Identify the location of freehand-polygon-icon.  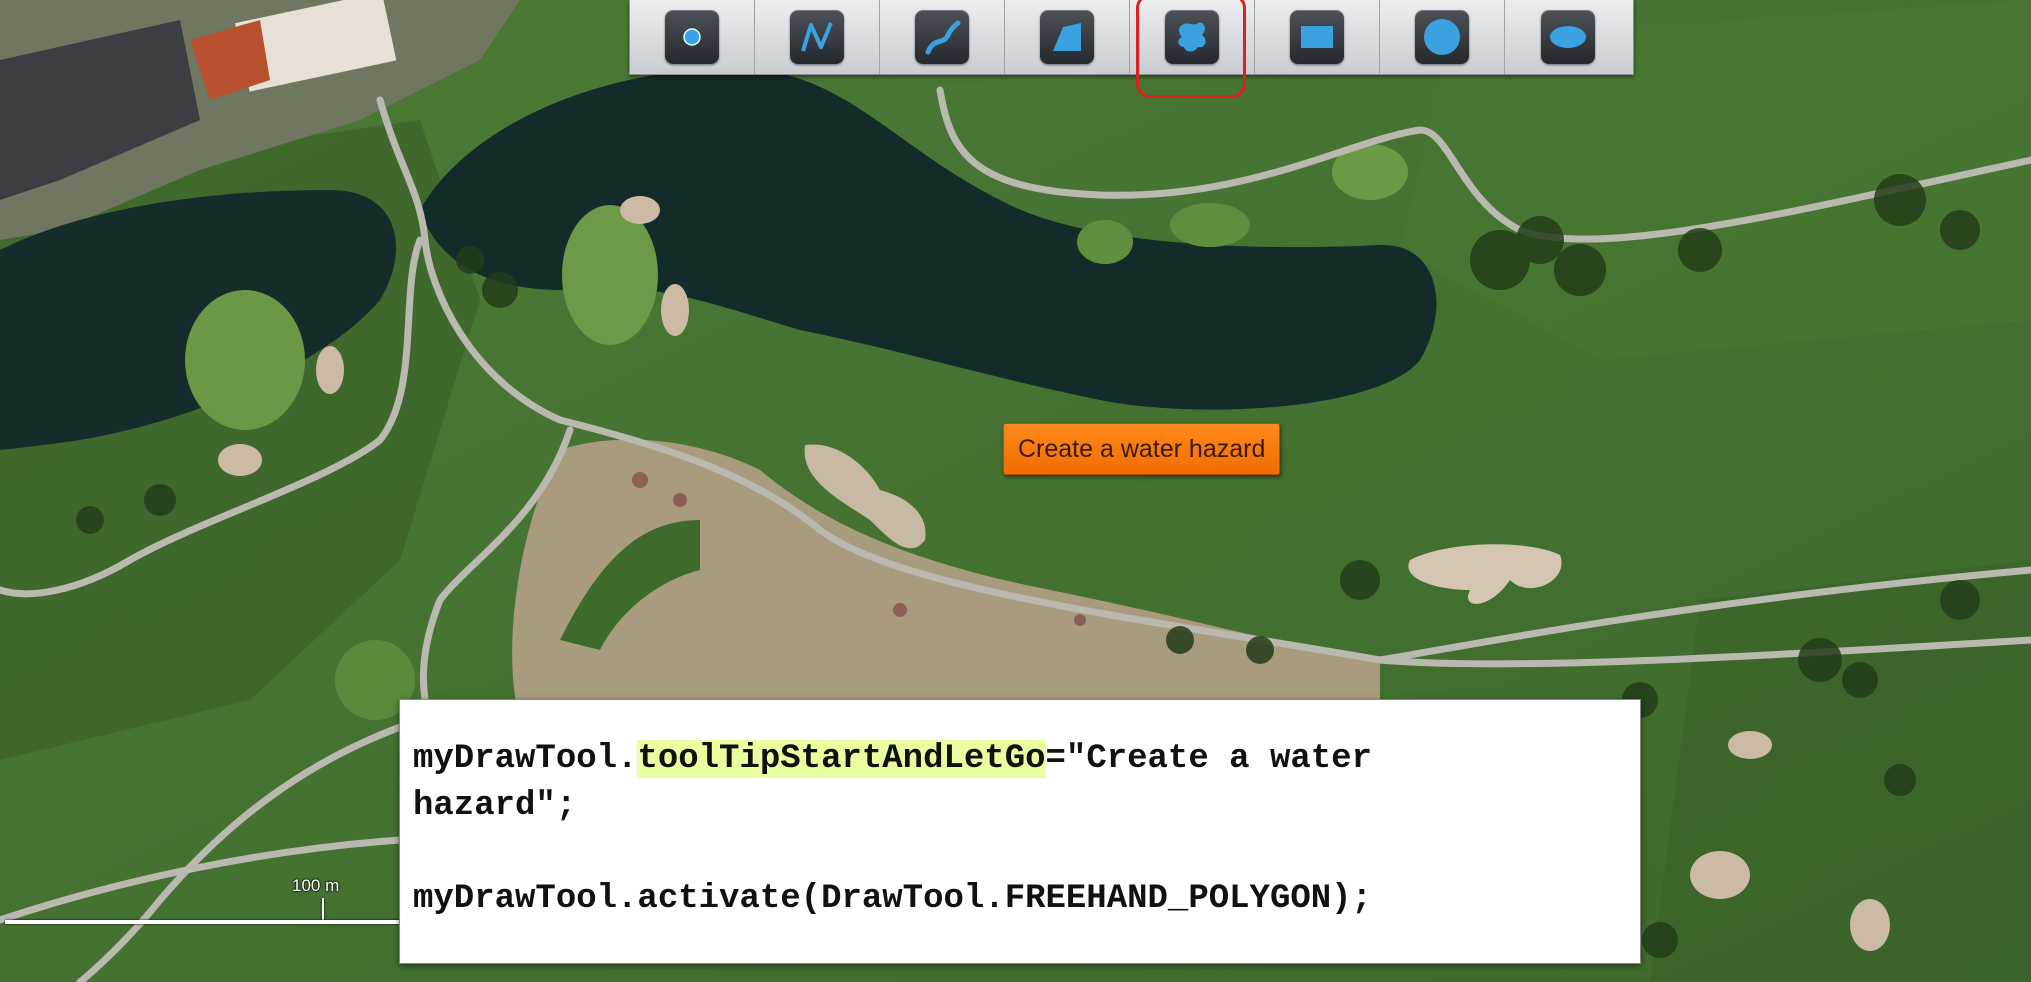
(1192, 37).